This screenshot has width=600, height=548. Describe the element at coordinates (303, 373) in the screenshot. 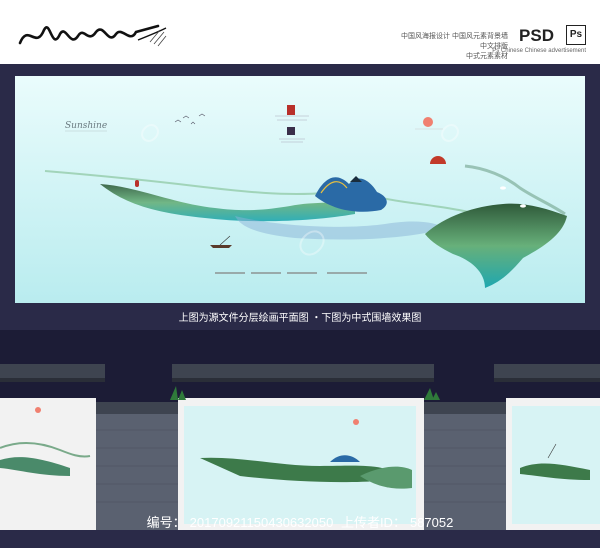

I see `roof-center` at that location.